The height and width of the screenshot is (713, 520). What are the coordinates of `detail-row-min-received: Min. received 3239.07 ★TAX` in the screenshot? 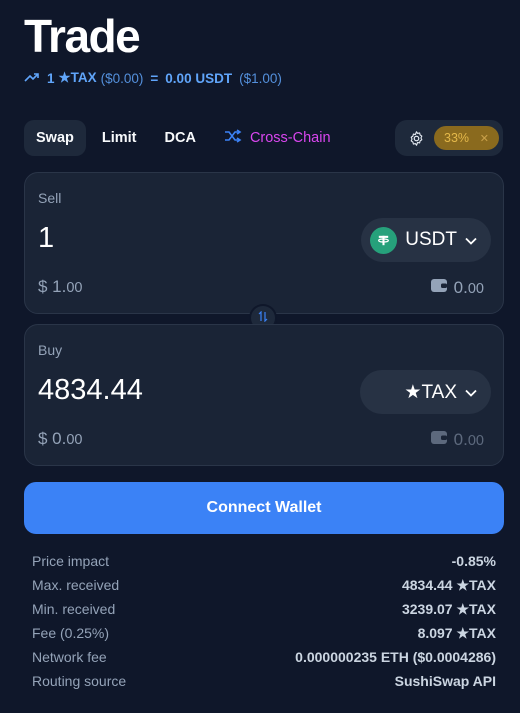 It's located at (264, 609).